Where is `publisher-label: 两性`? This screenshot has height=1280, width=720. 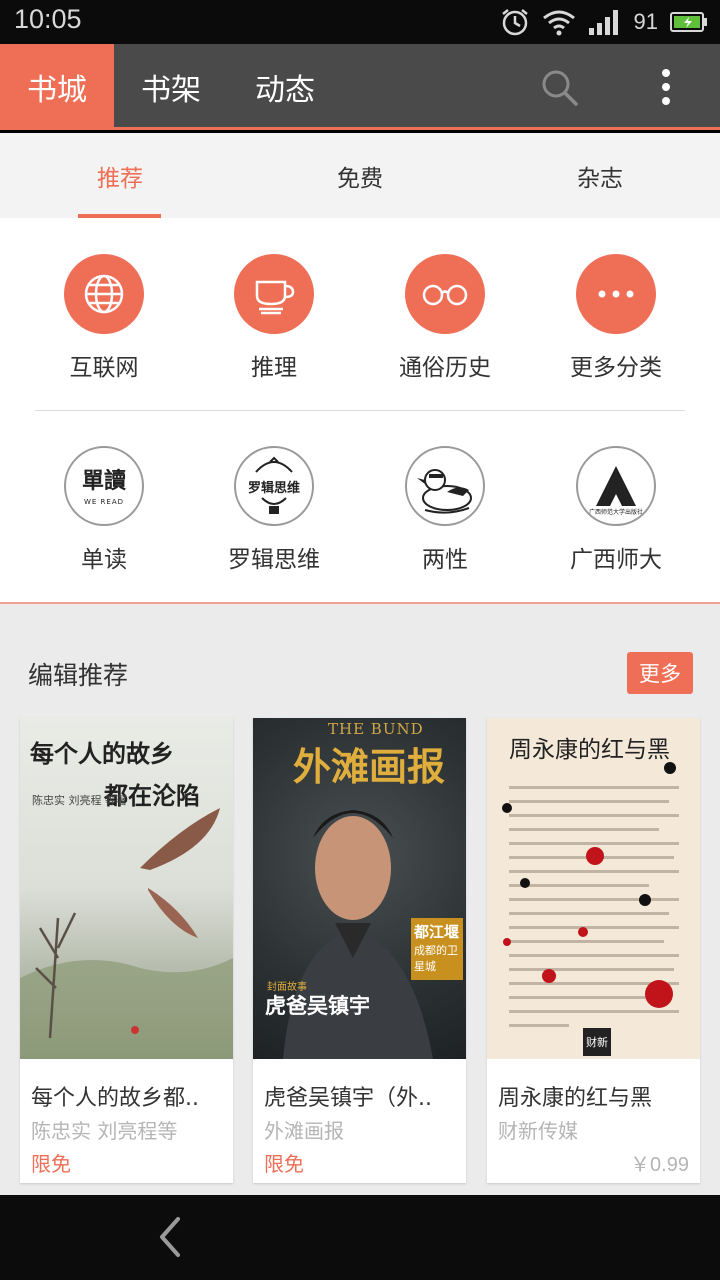 publisher-label: 两性 is located at coordinates (445, 560).